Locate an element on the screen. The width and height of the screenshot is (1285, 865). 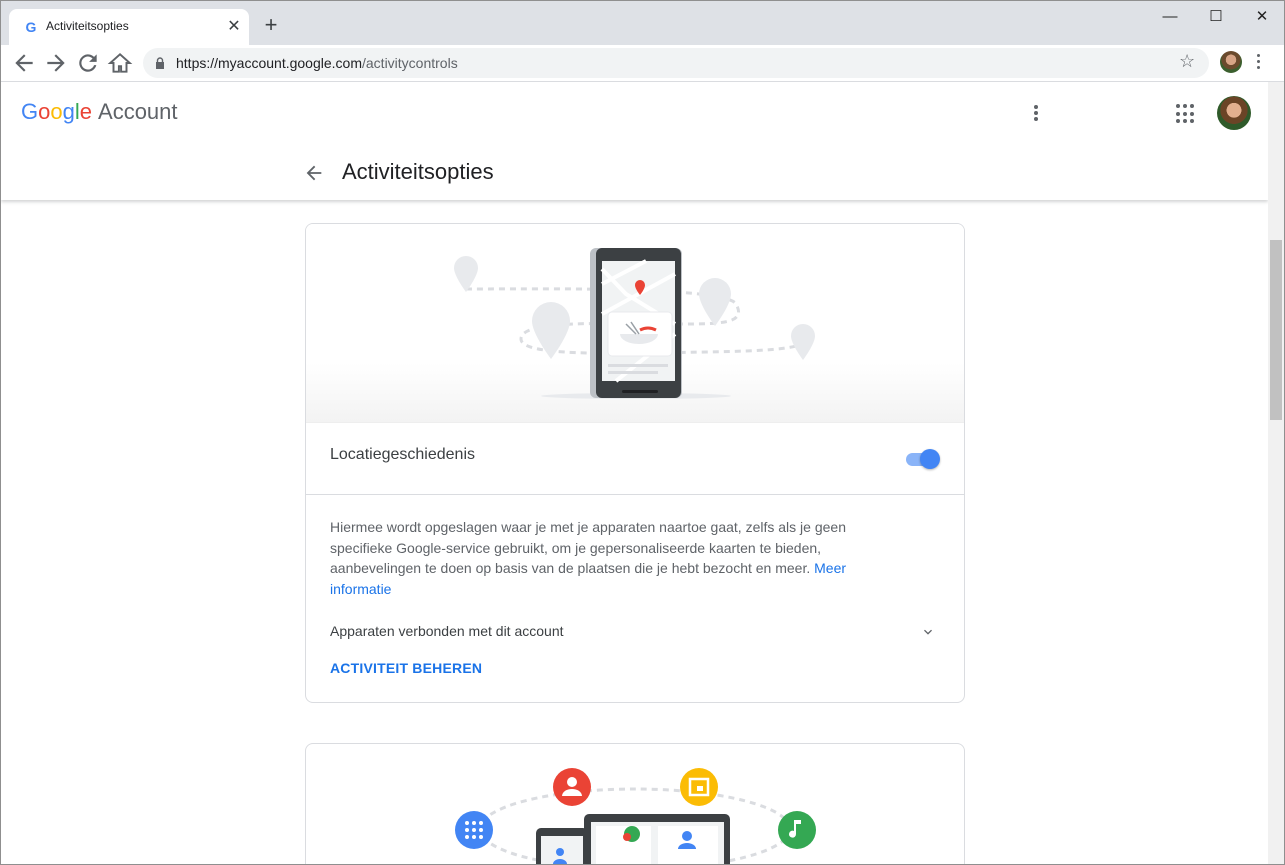
more-options-icon is located at coordinates (1036, 114).